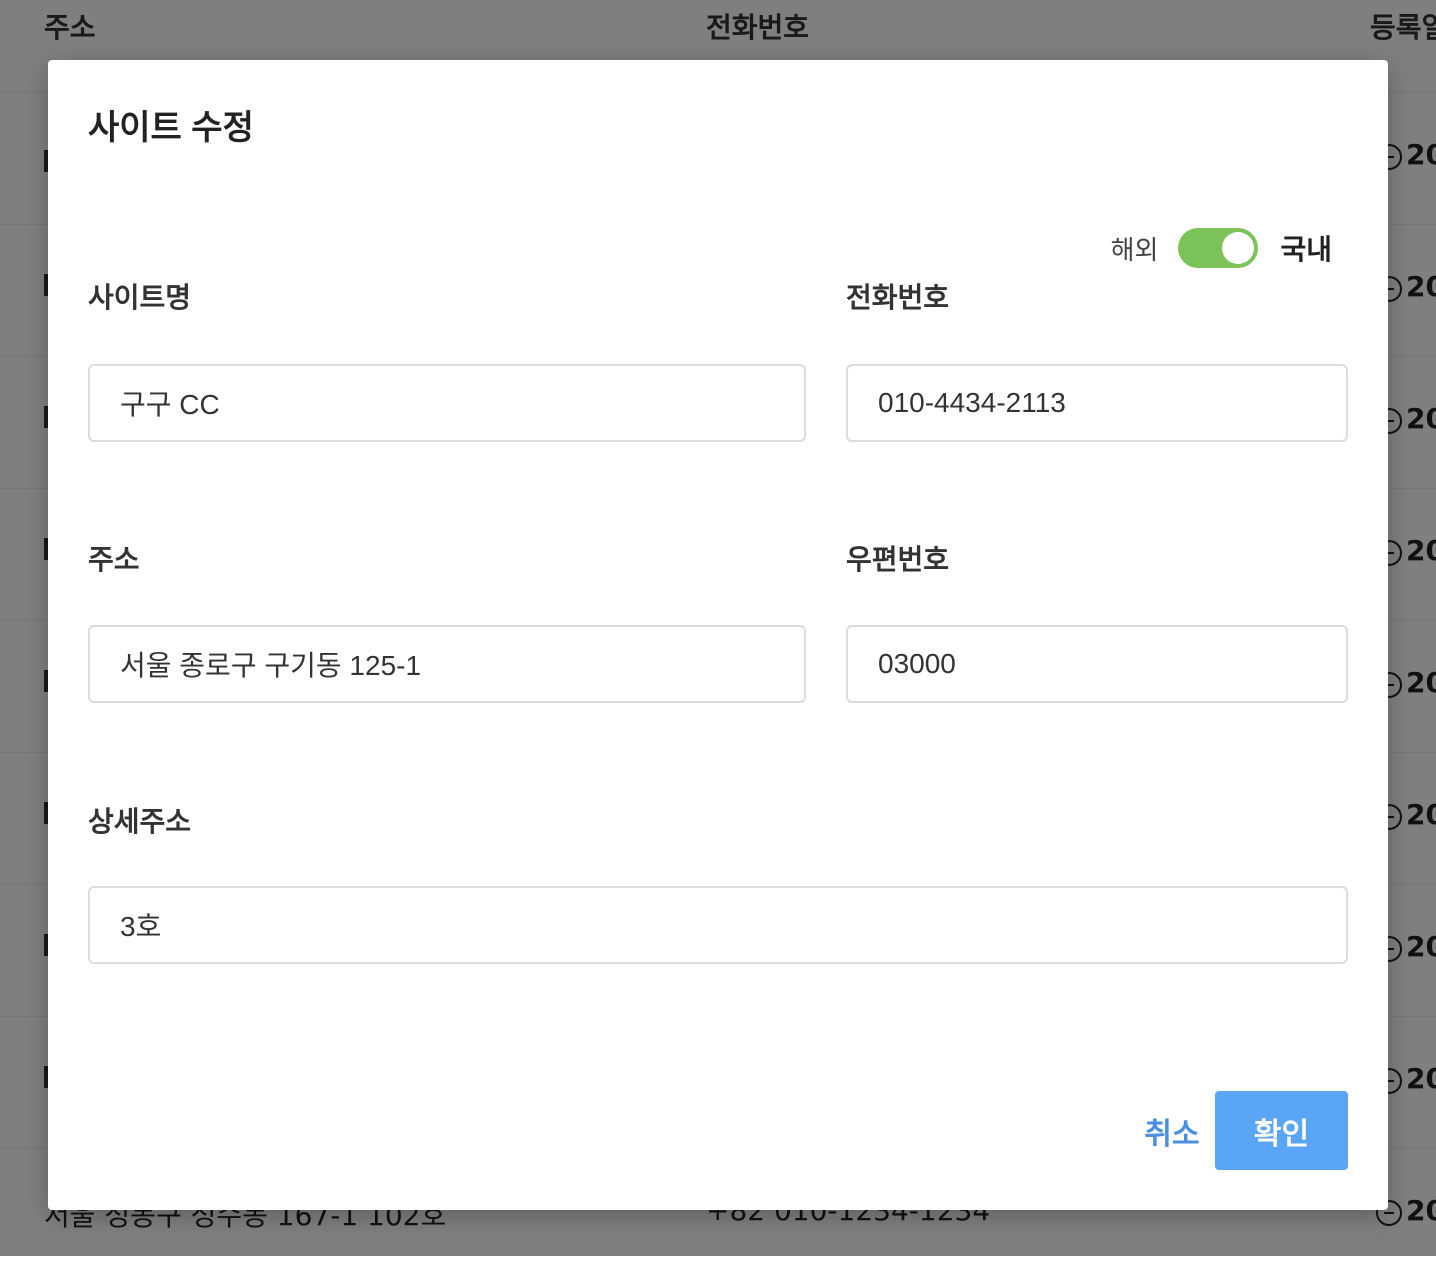 The image size is (1436, 1280). I want to click on zipcode-label: 우편번호, so click(898, 559).